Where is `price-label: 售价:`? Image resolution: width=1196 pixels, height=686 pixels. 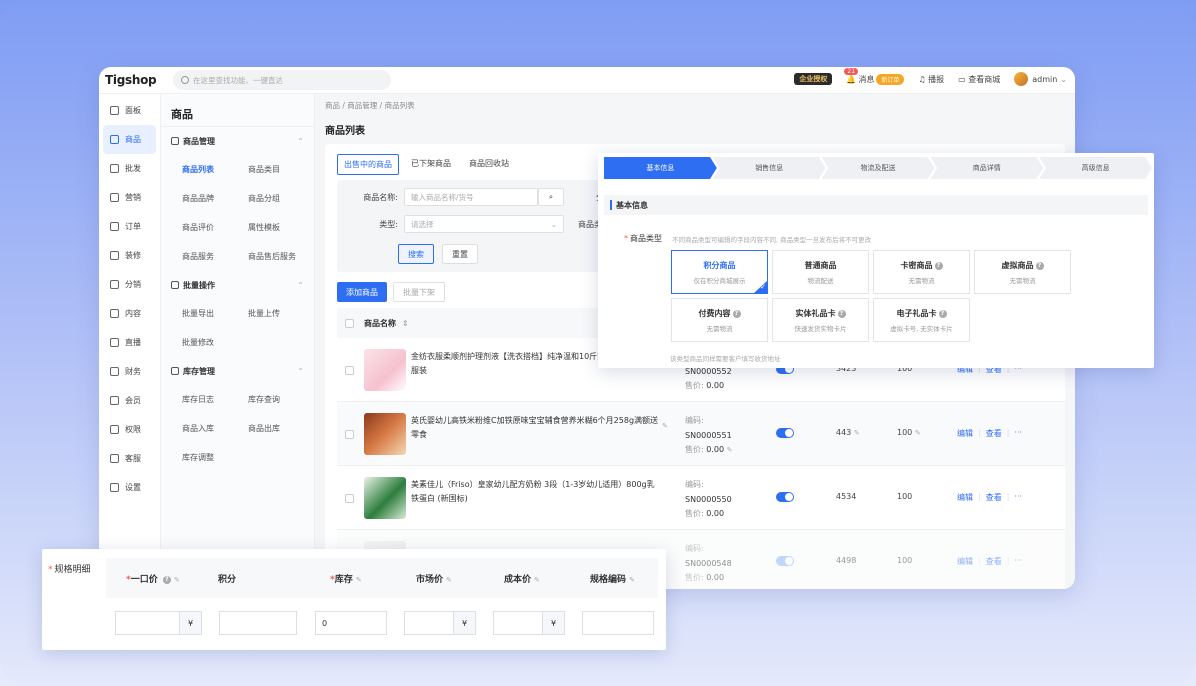
price-label: 售价: is located at coordinates (694, 577).